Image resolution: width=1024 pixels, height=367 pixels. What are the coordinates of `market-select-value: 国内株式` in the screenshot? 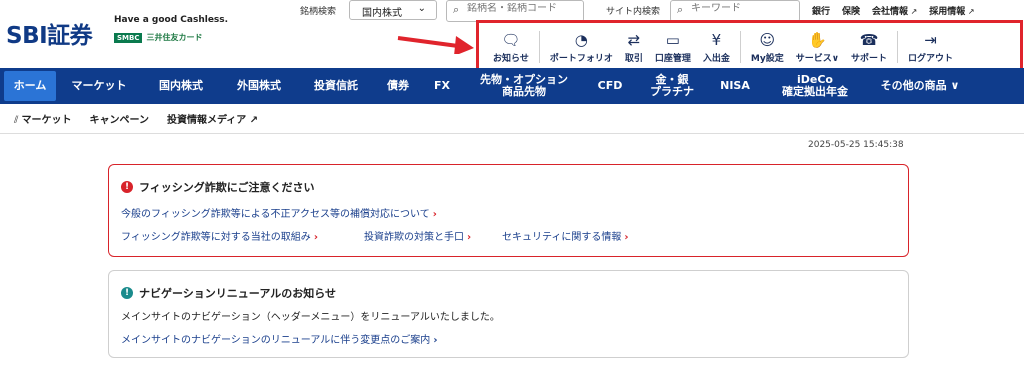 It's located at (382, 13).